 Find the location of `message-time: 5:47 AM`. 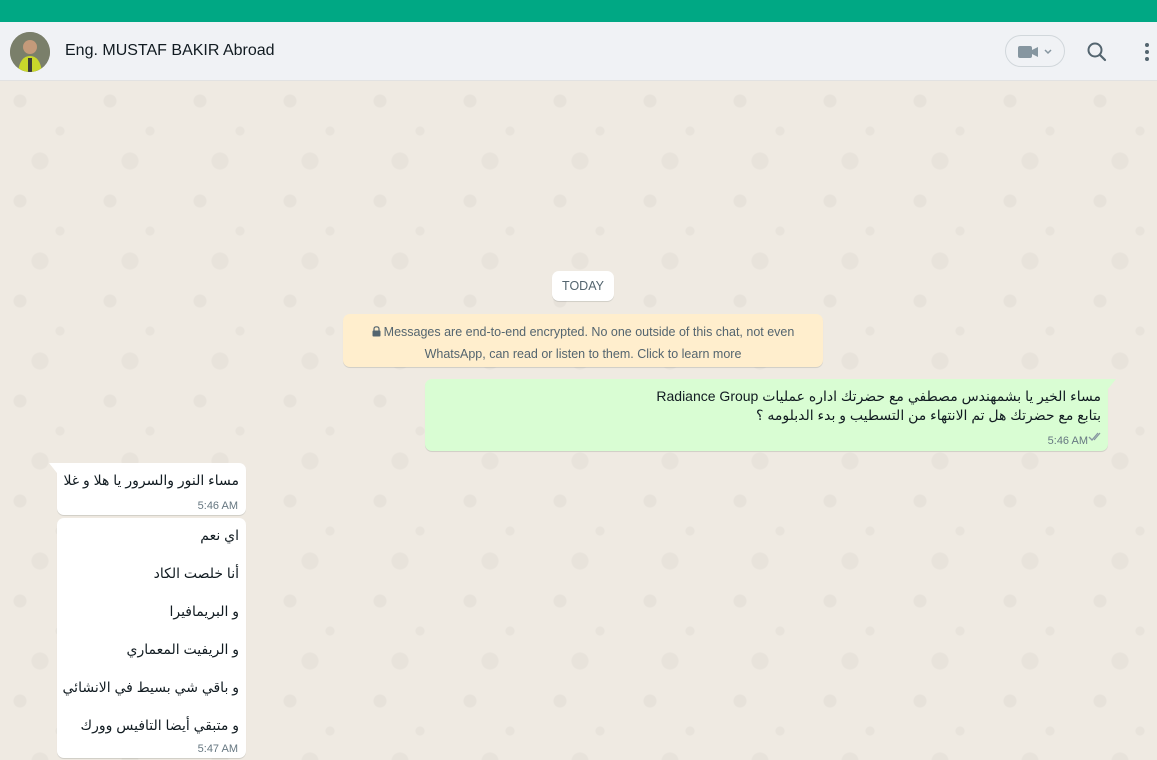

message-time: 5:47 AM is located at coordinates (217, 749).